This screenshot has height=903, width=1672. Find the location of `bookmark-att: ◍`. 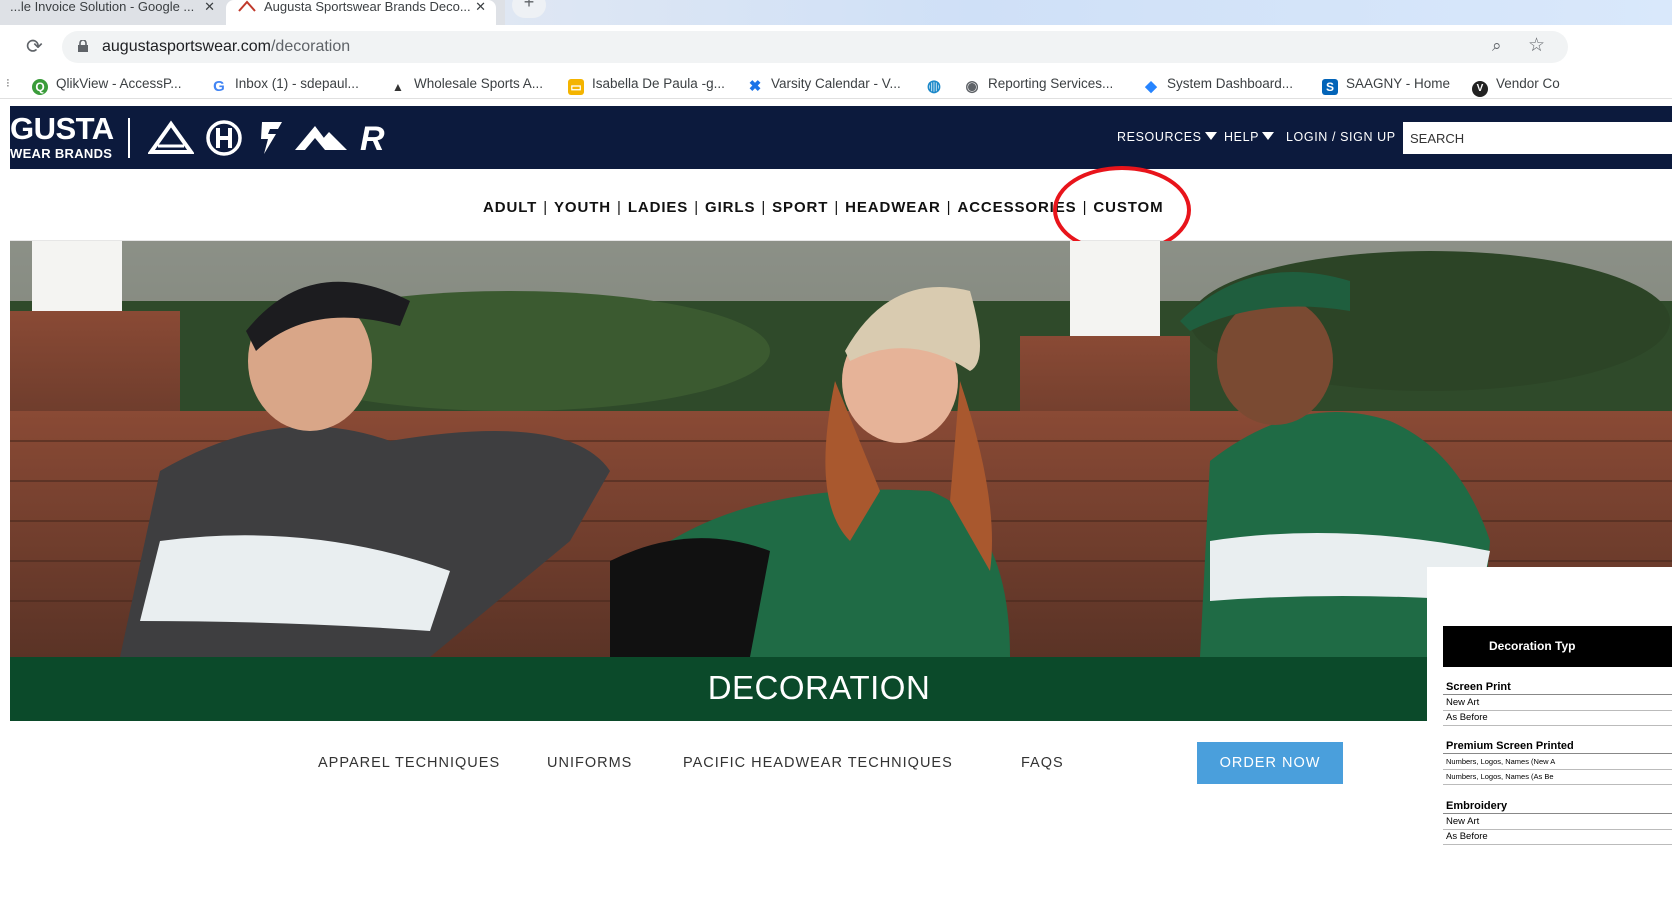

bookmark-att: ◍ is located at coordinates (938, 84).